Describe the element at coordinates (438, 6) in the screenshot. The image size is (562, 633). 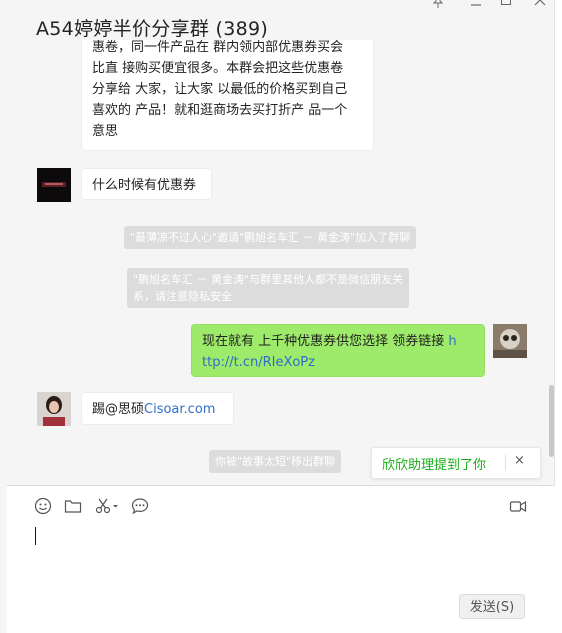
I see `pin-icon` at that location.